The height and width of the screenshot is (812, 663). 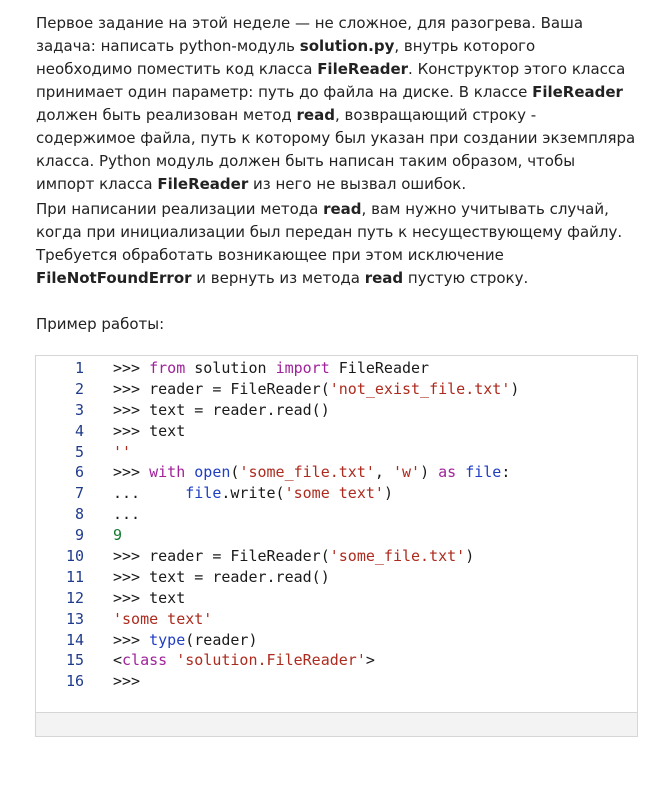 I want to click on code-text: '', so click(x=122, y=452).